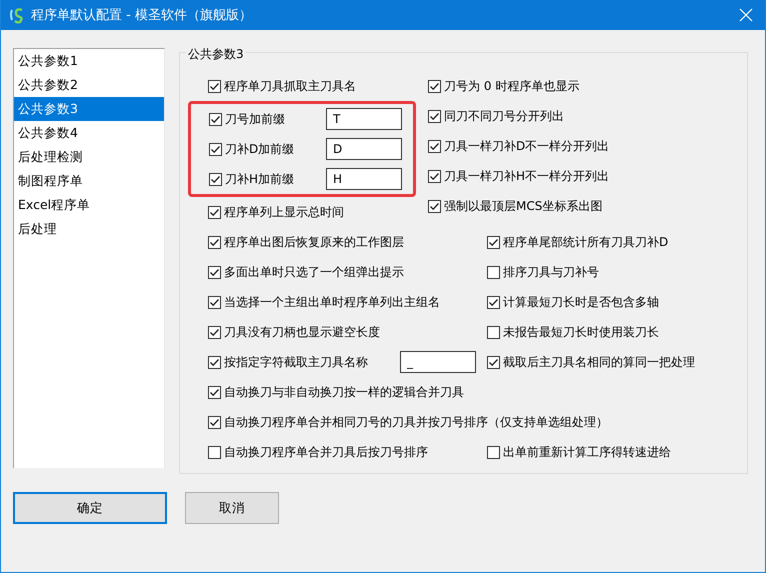  I want to click on list-item: 后处理, so click(89, 229).